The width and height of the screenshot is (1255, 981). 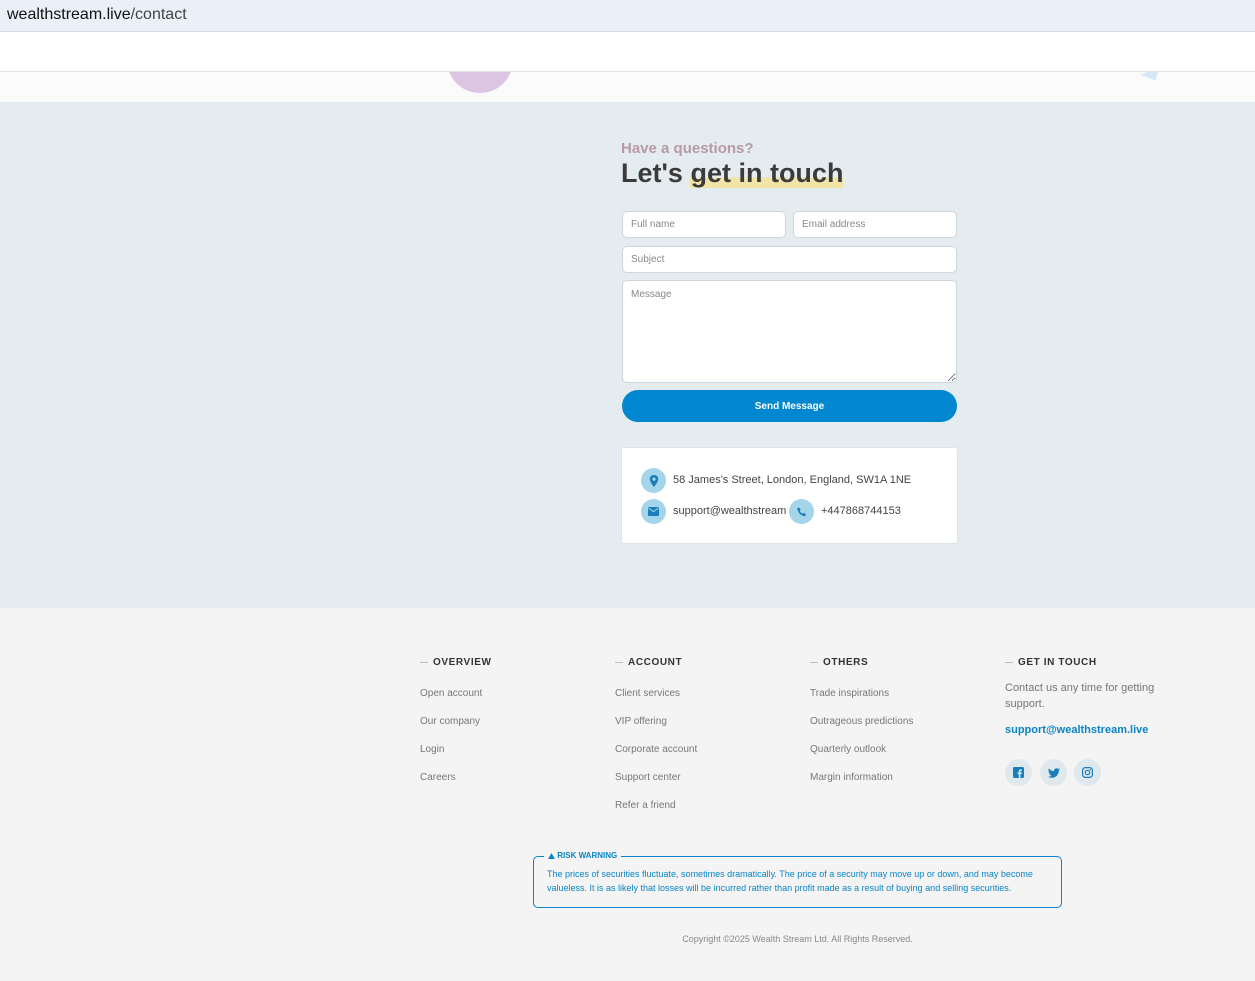 What do you see at coordinates (729, 511) in the screenshot?
I see `contact-email: support@wealthstream` at bounding box center [729, 511].